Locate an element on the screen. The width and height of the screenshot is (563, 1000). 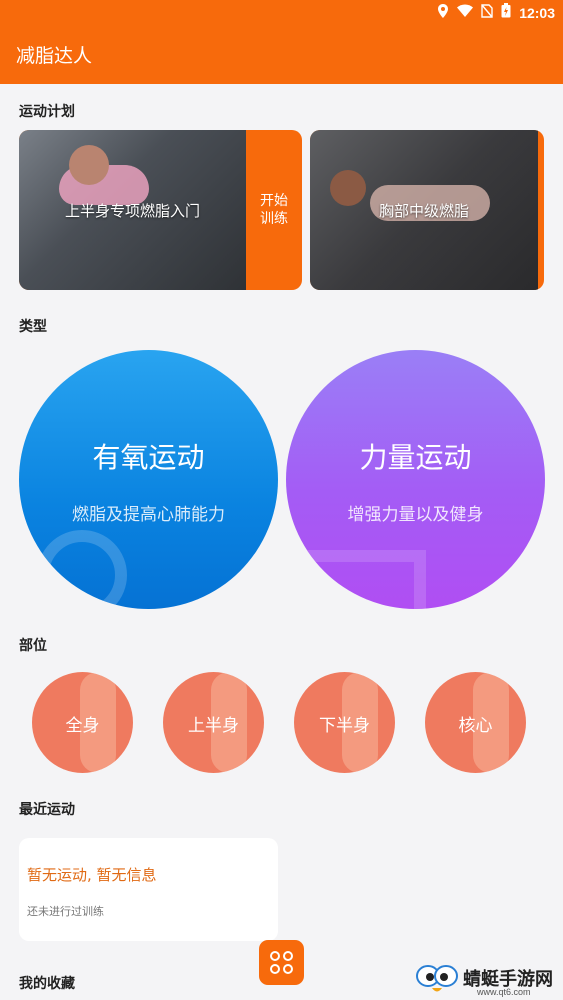
dragonfly-logo-icon is located at coordinates (437, 978).